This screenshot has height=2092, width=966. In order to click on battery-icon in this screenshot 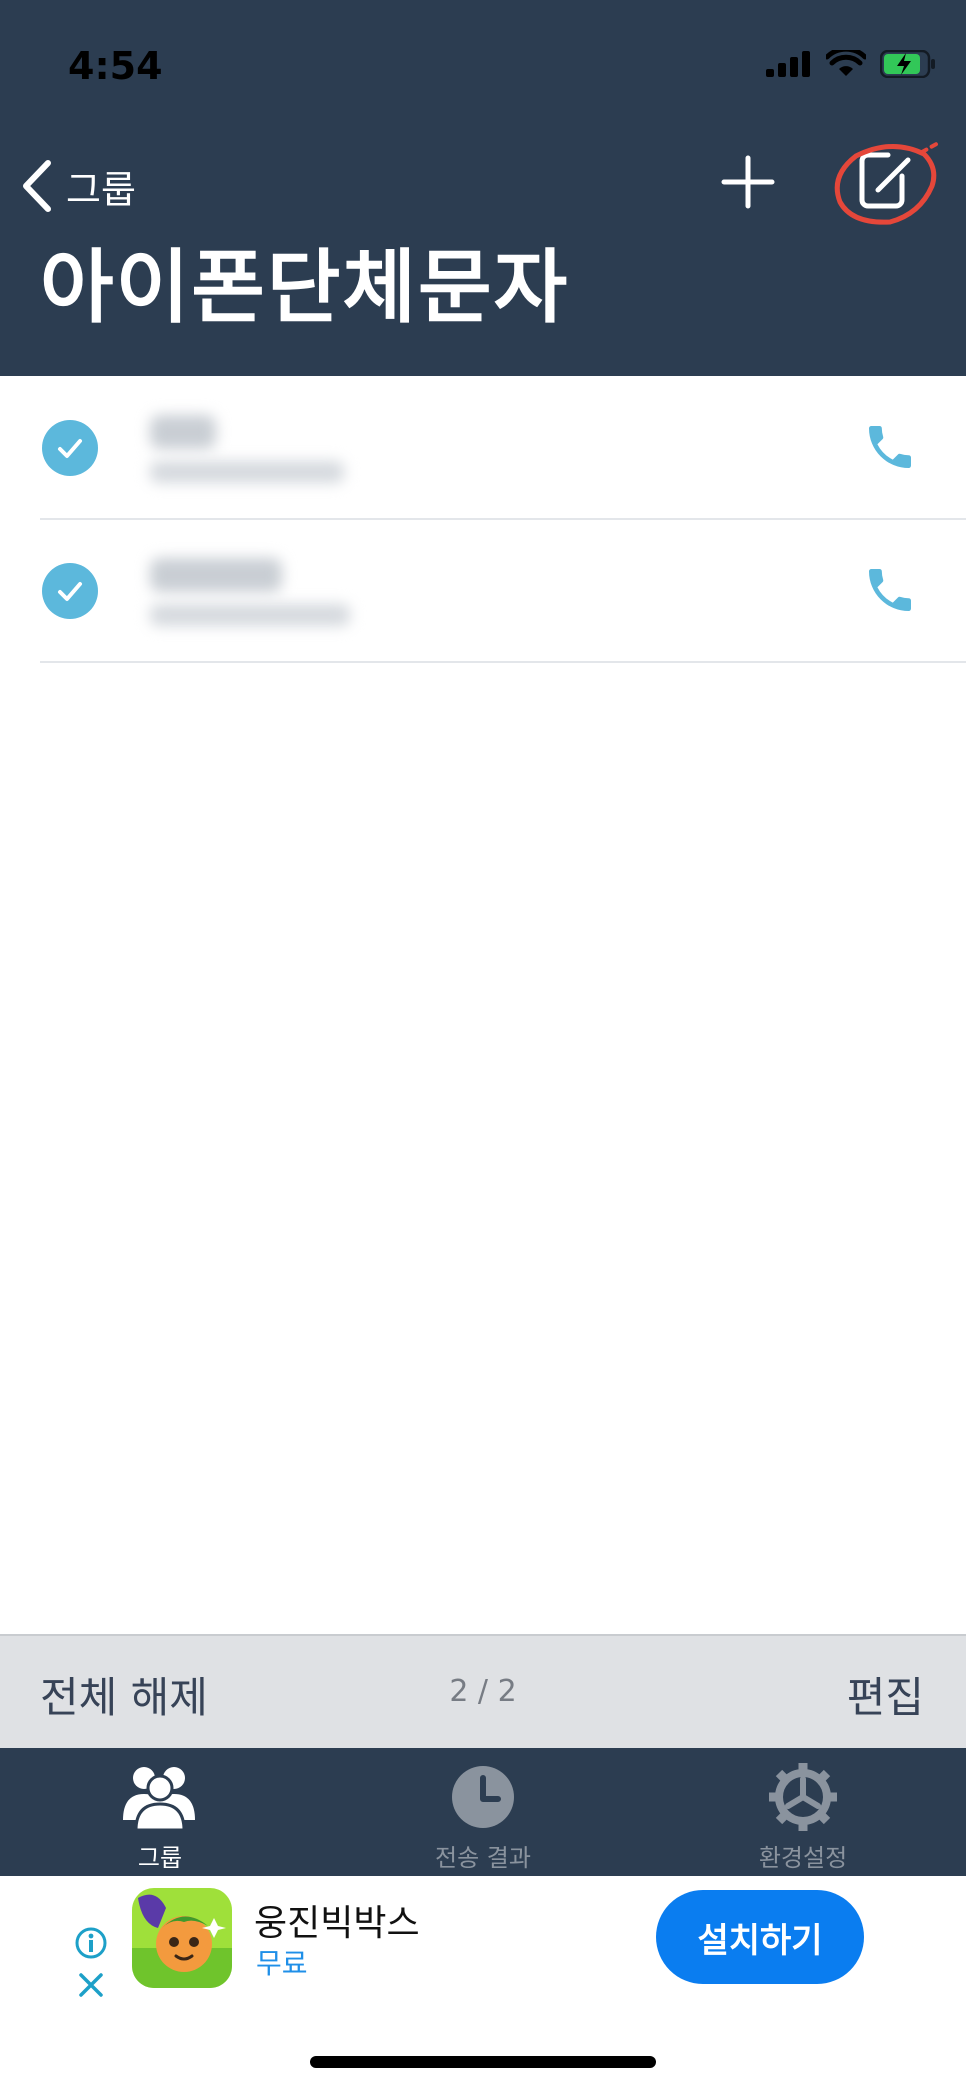, I will do `click(907, 64)`.